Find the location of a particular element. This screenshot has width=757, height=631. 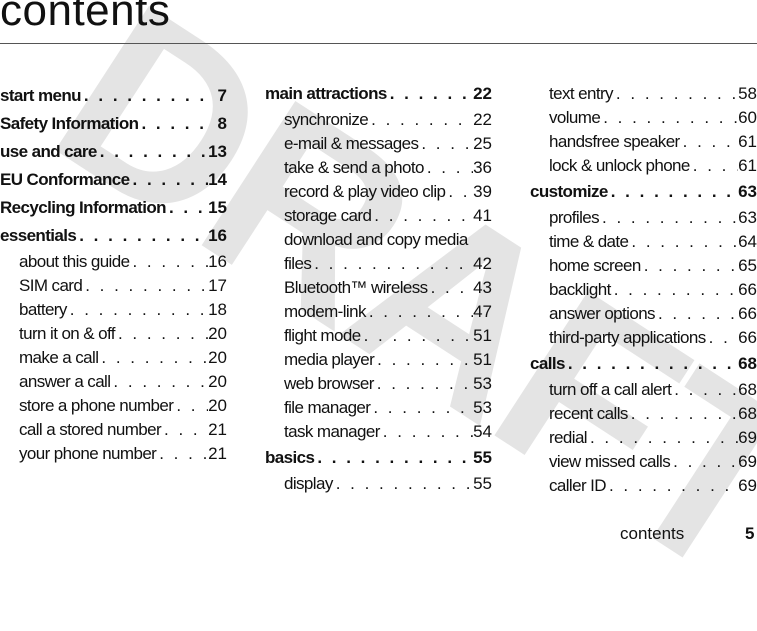

toc-entry: make a call 20 is located at coordinates (113, 358).